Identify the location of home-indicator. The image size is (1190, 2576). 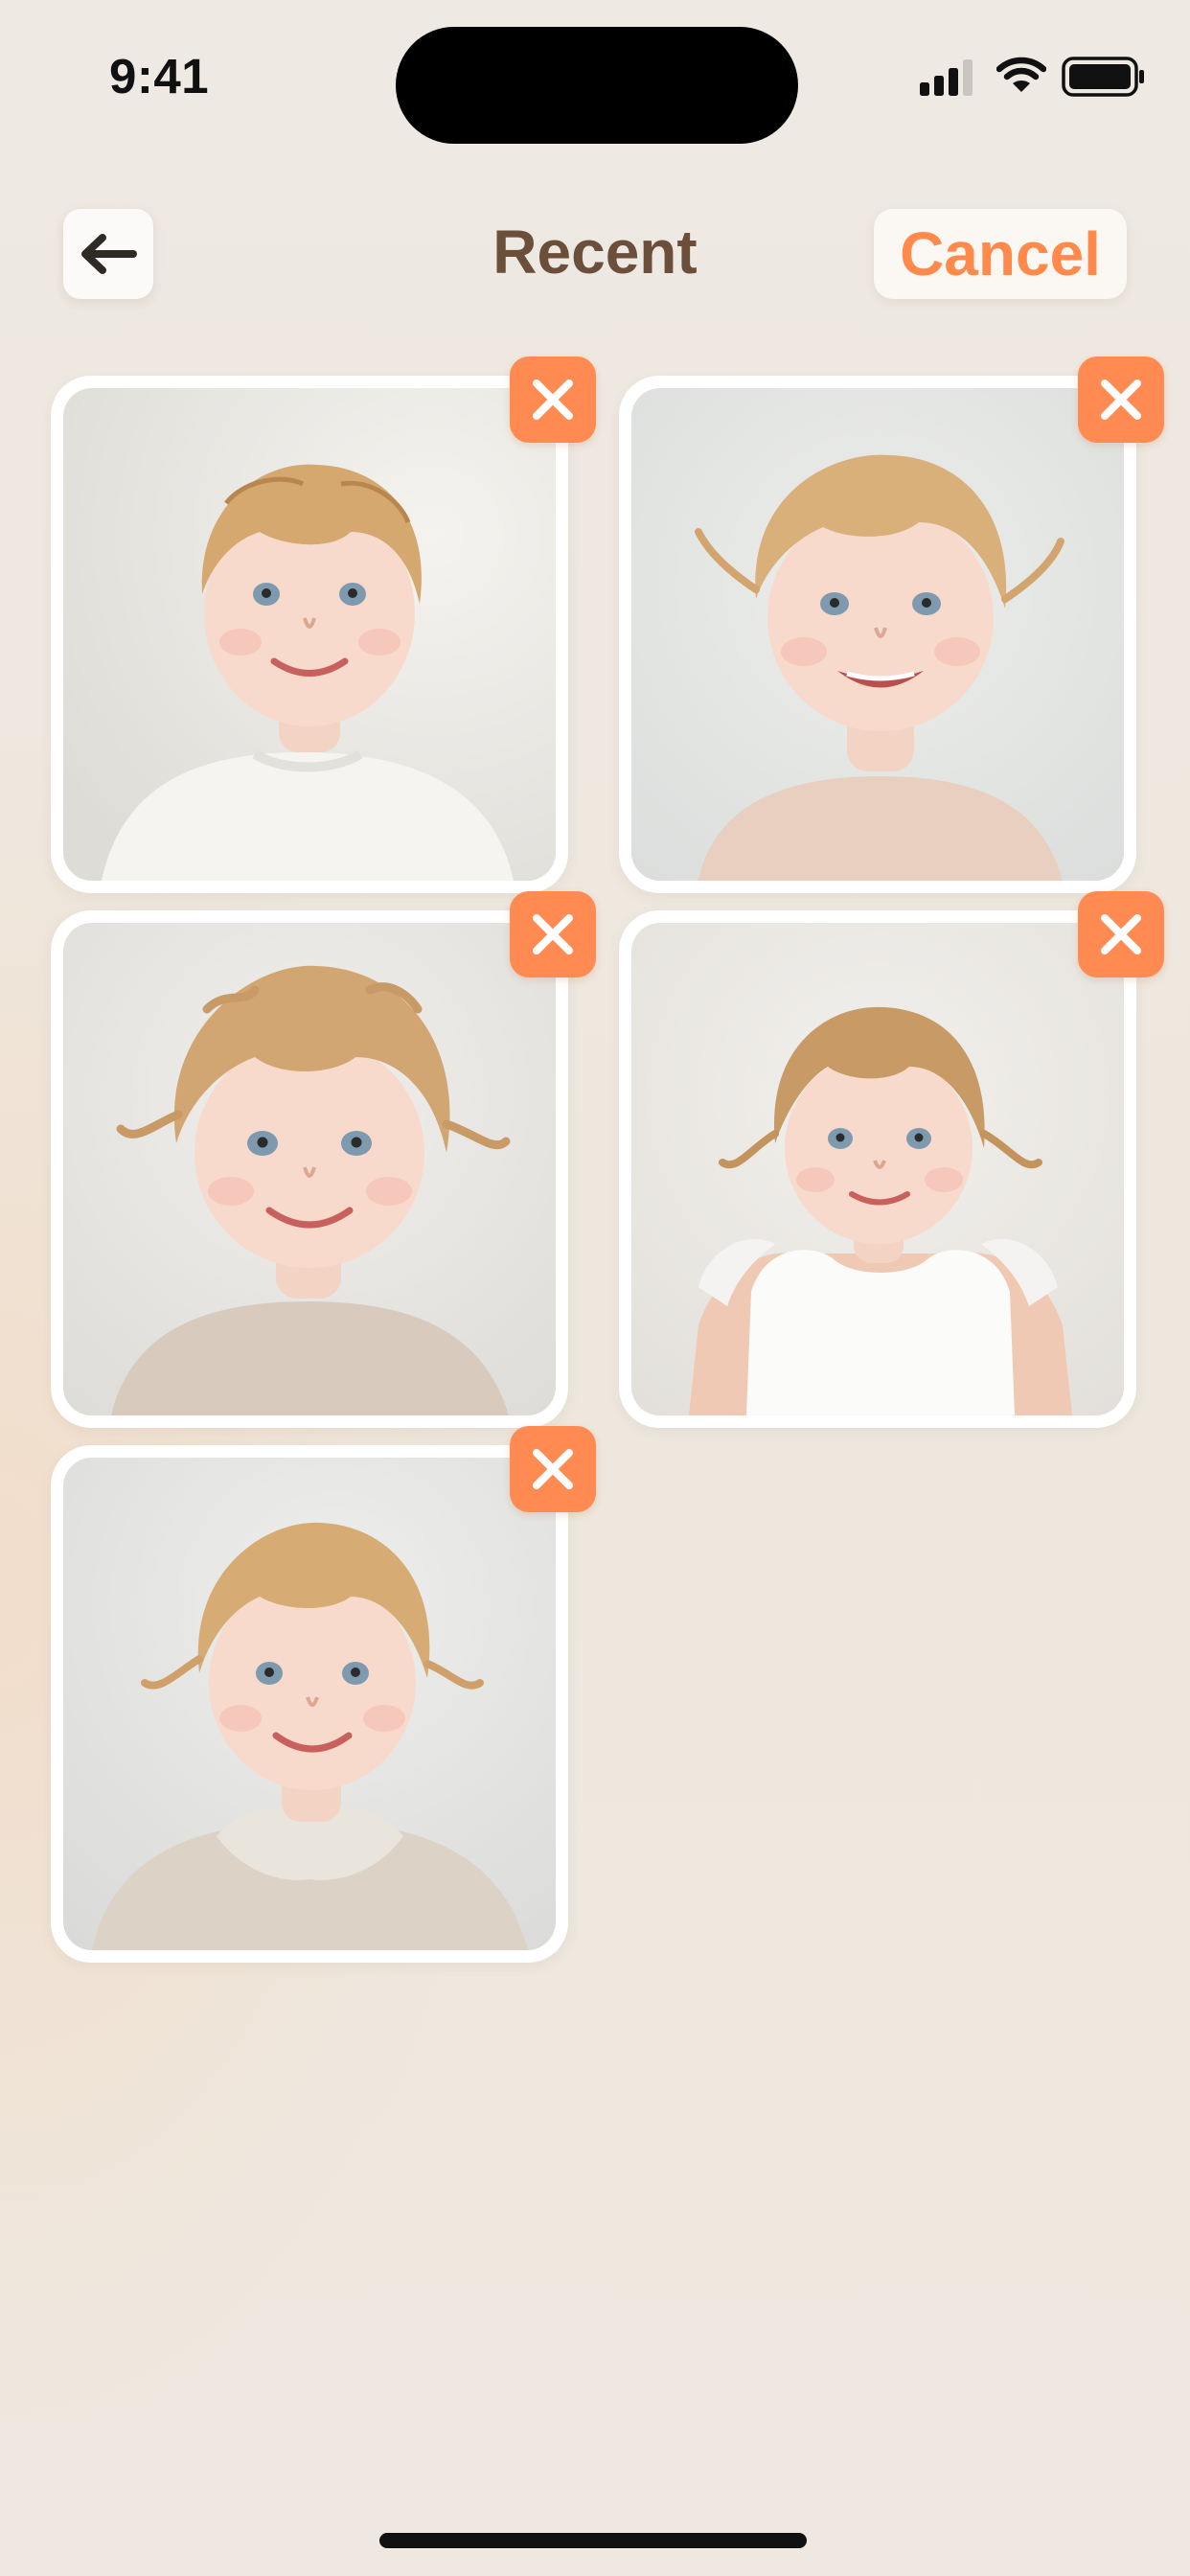
(593, 2540).